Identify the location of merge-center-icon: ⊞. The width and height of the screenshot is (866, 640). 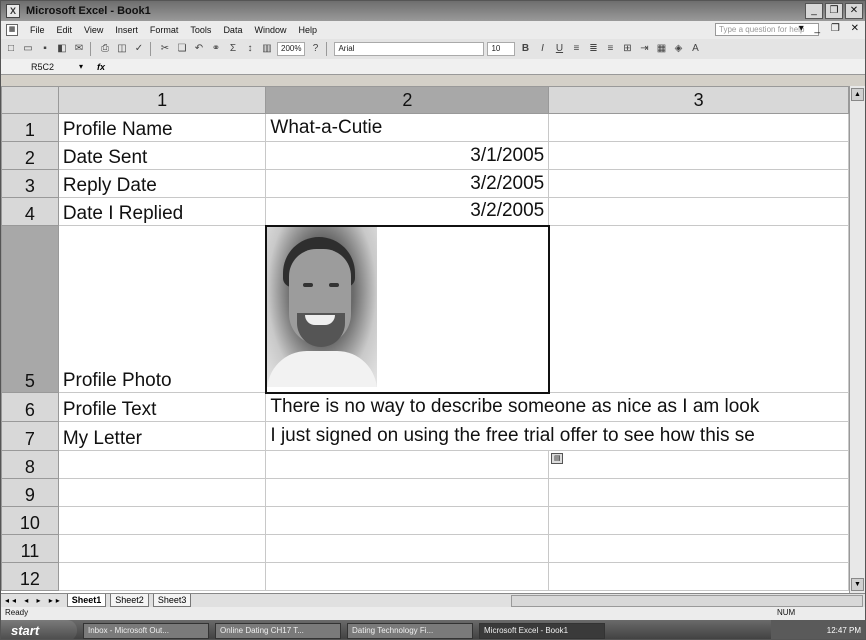
(627, 49).